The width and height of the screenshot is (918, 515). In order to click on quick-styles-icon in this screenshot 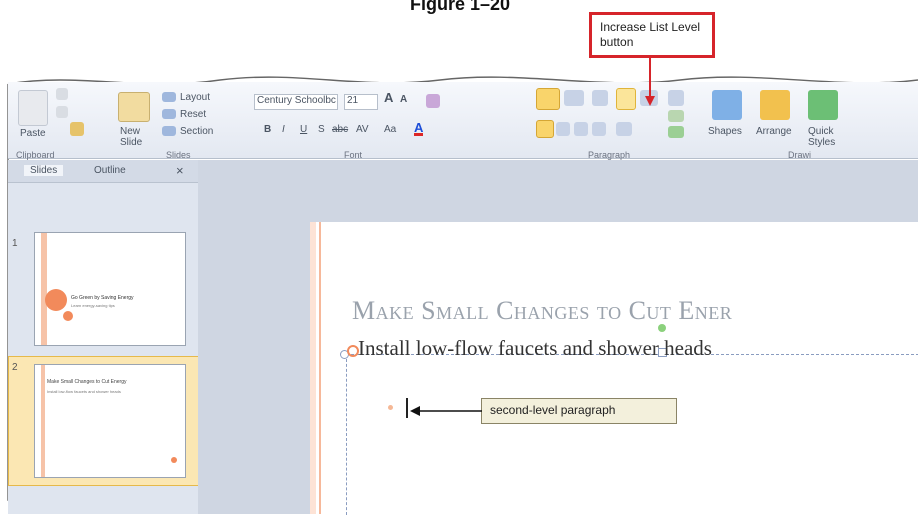, I will do `click(823, 105)`.